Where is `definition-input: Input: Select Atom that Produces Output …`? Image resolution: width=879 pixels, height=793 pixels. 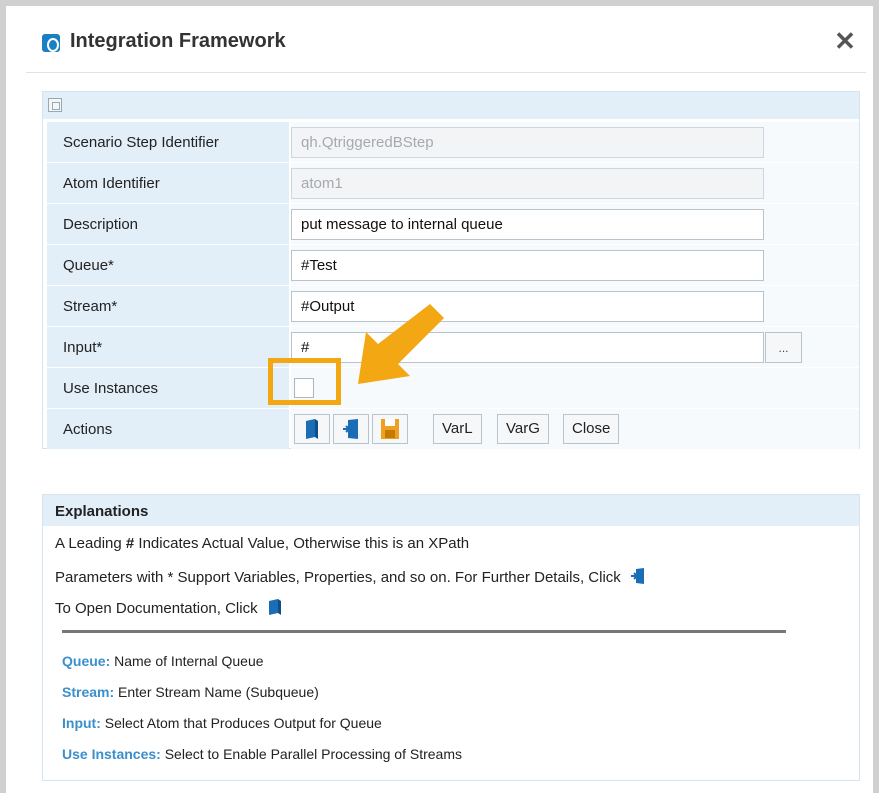 definition-input: Input: Select Atom that Produces Output … is located at coordinates (222, 723).